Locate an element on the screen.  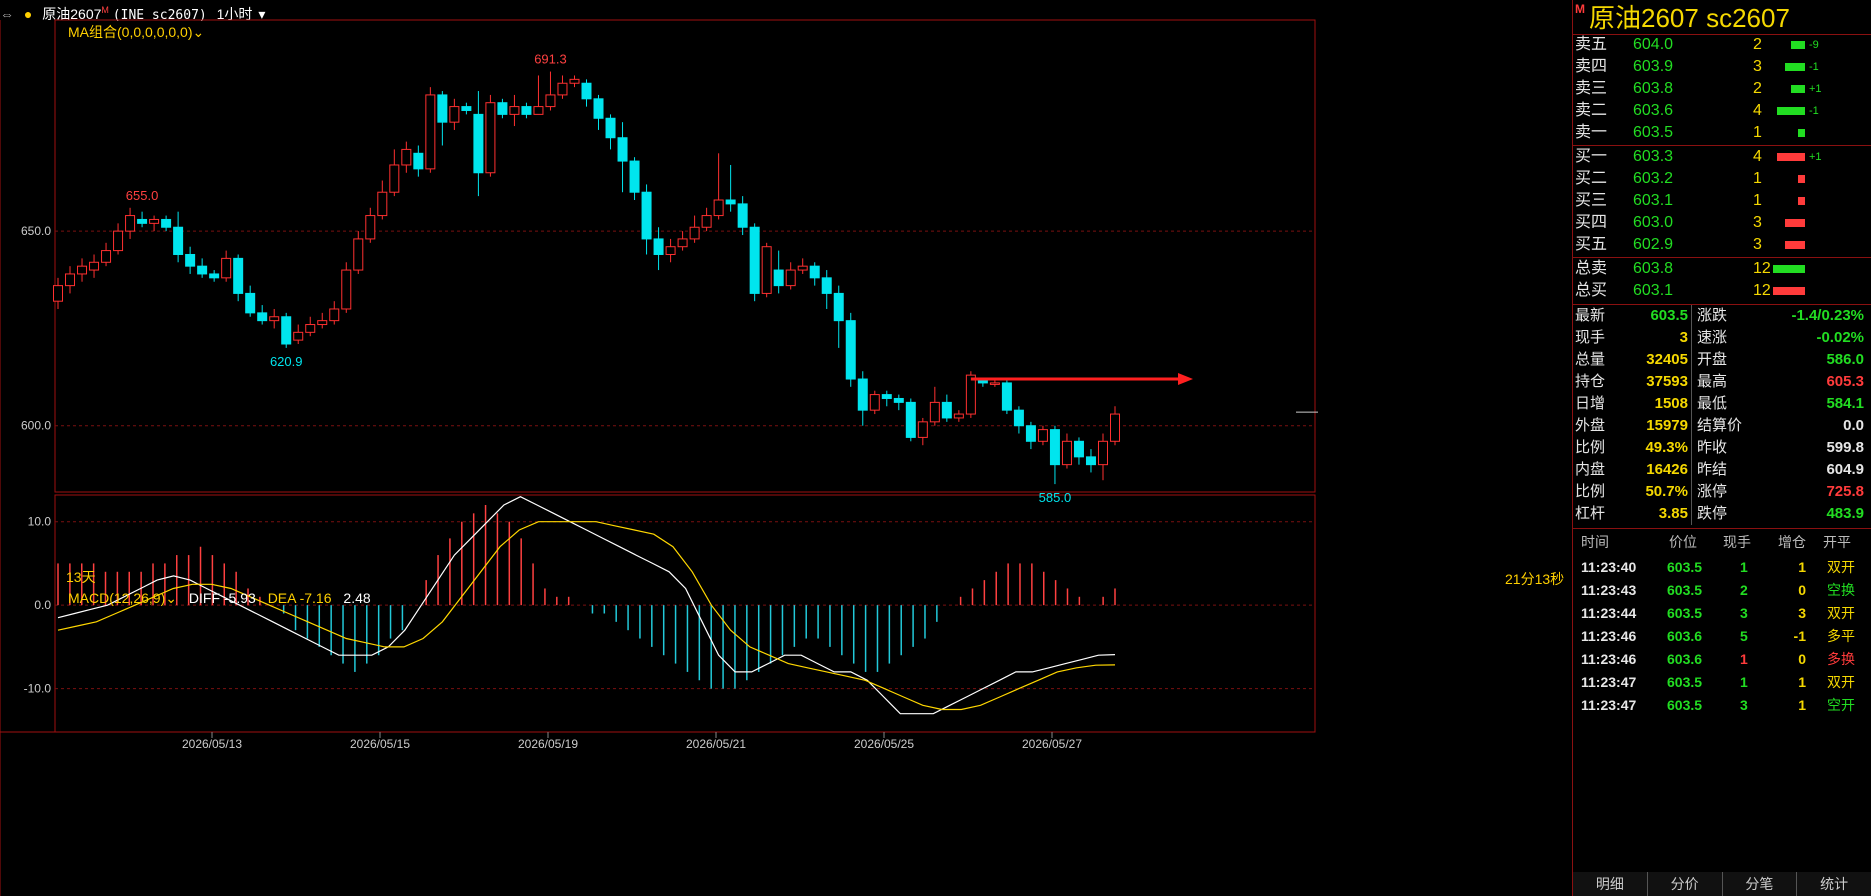
separator is located at coordinates (1722, 528).